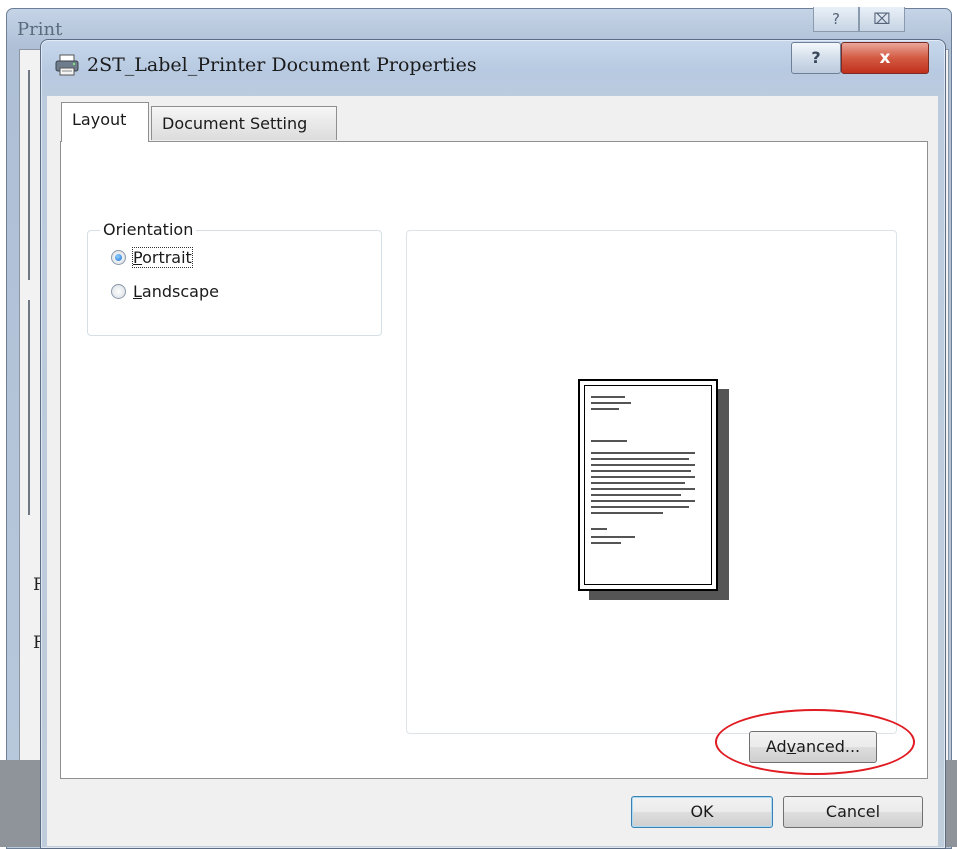  What do you see at coordinates (105, 122) in the screenshot?
I see `tab-layout: Layout` at bounding box center [105, 122].